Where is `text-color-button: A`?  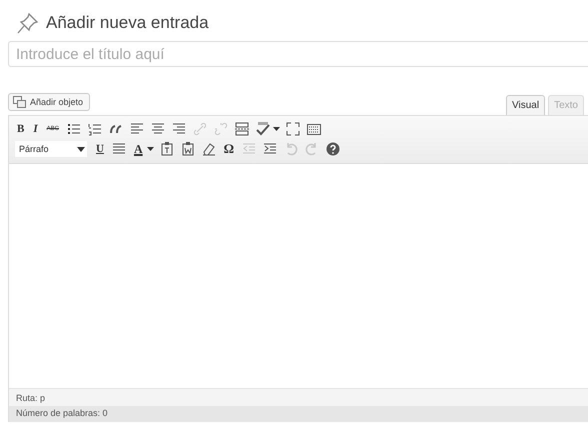
text-color-button: A is located at coordinates (138, 149).